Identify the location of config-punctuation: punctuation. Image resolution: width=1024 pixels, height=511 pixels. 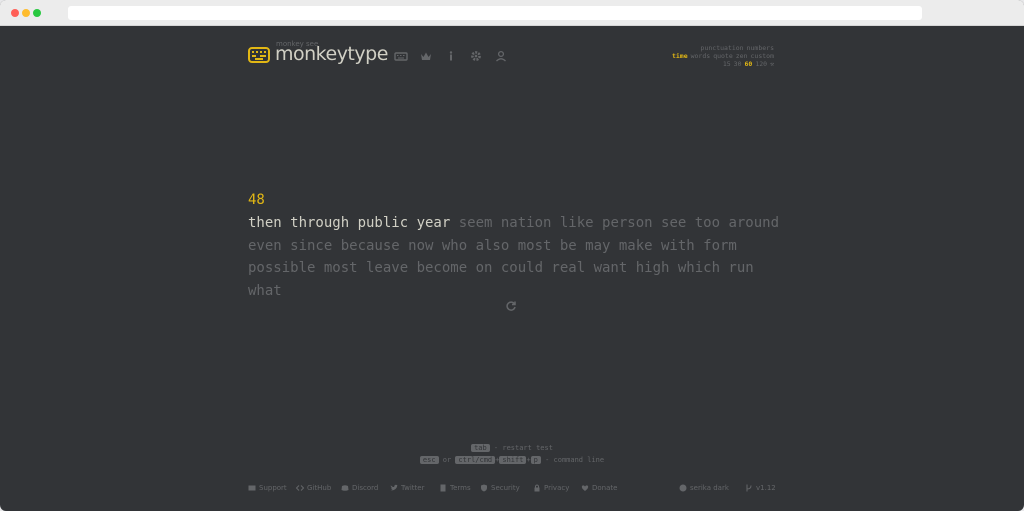
(722, 48).